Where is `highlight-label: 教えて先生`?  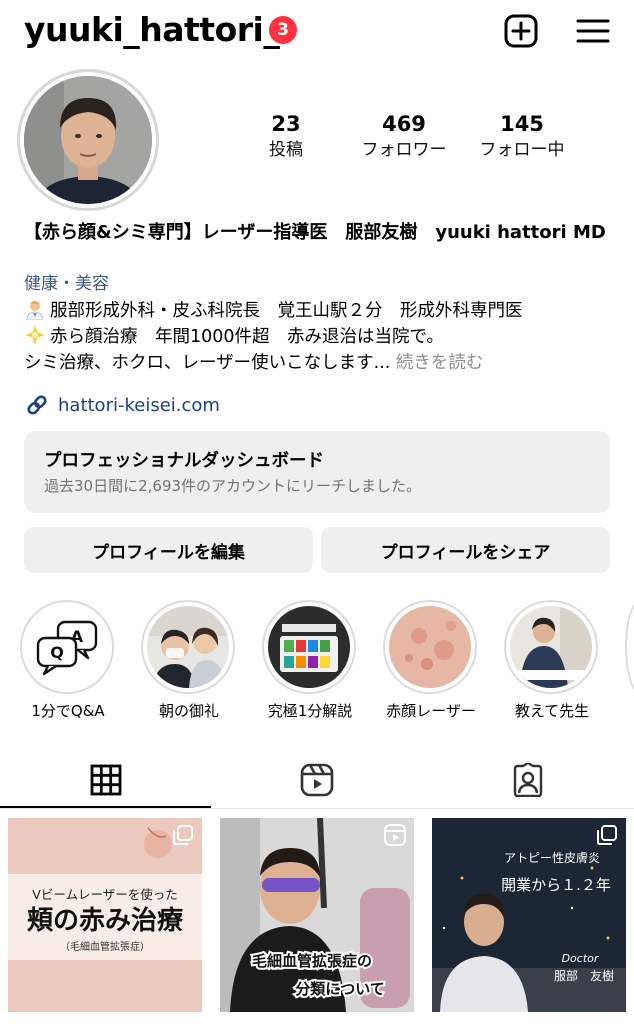
highlight-label: 教えて先生 is located at coordinates (552, 711).